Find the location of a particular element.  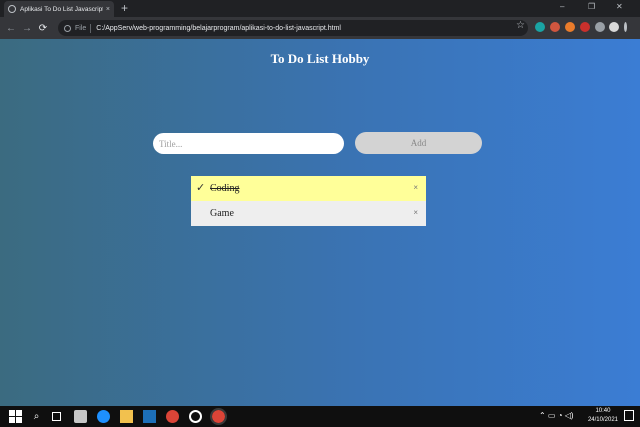

todo-item-label: Game is located at coordinates (222, 213).